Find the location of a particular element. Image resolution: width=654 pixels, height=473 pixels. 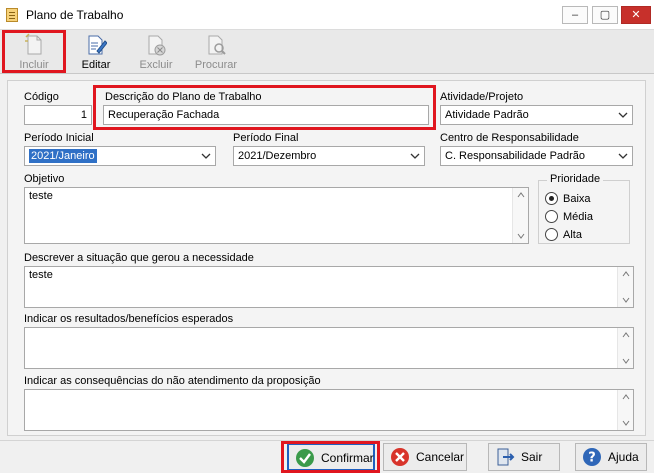

window-title: Plano de Trabalho is located at coordinates (75, 15).